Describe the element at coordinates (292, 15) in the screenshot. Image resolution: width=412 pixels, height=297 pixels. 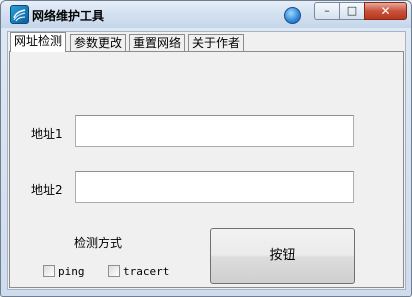
I see `globe-icon` at that location.